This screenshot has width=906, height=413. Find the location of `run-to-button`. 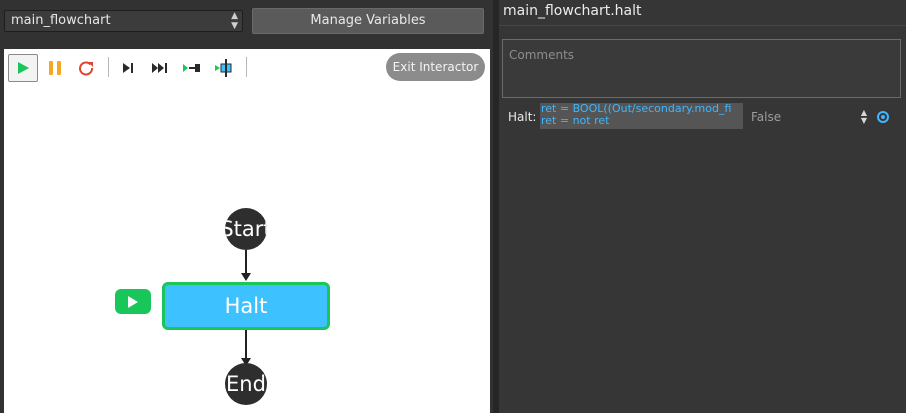

run-to-button is located at coordinates (192, 68).